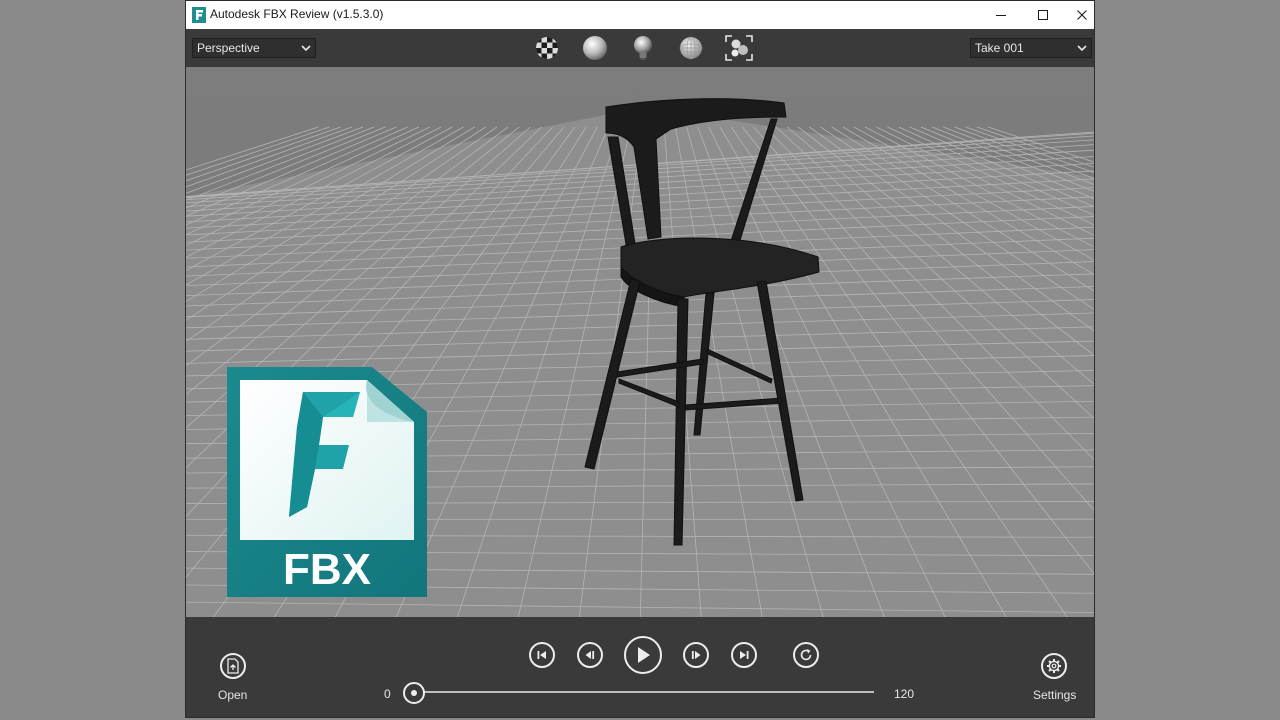 This screenshot has width=1280, height=720. What do you see at coordinates (547, 48) in the screenshot?
I see `checker-sphere-icon` at bounding box center [547, 48].